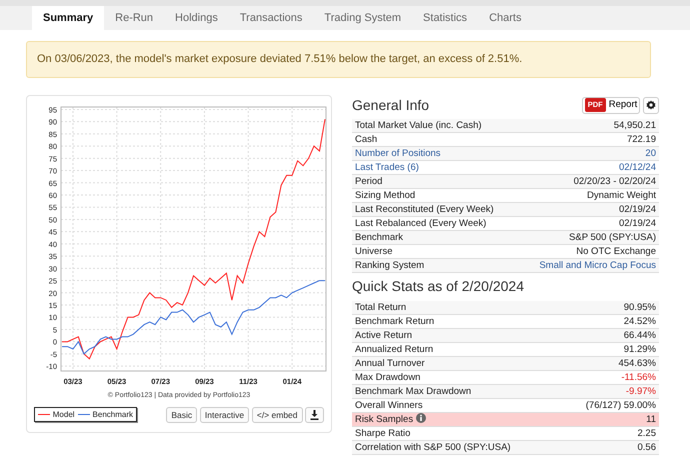 The width and height of the screenshot is (690, 456). Describe the element at coordinates (196, 18) in the screenshot. I see `tab: Holdings` at that location.